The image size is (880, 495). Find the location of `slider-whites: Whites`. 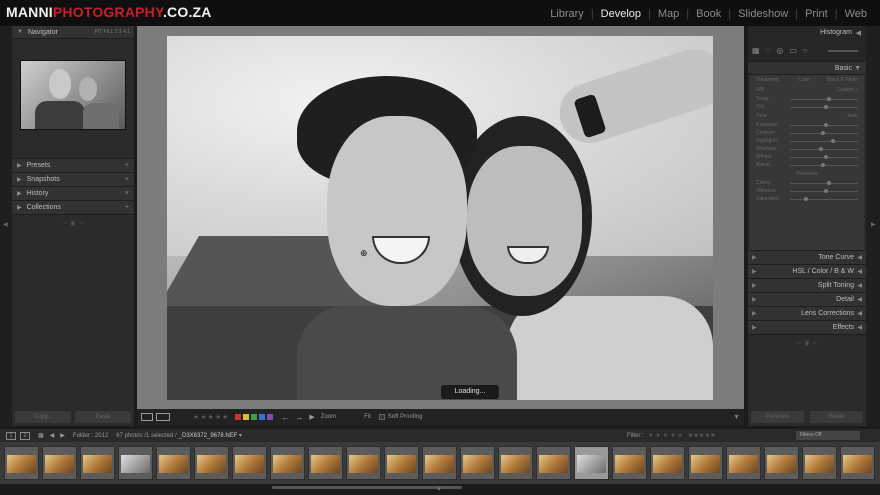

slider-whites: Whites is located at coordinates (807, 157).